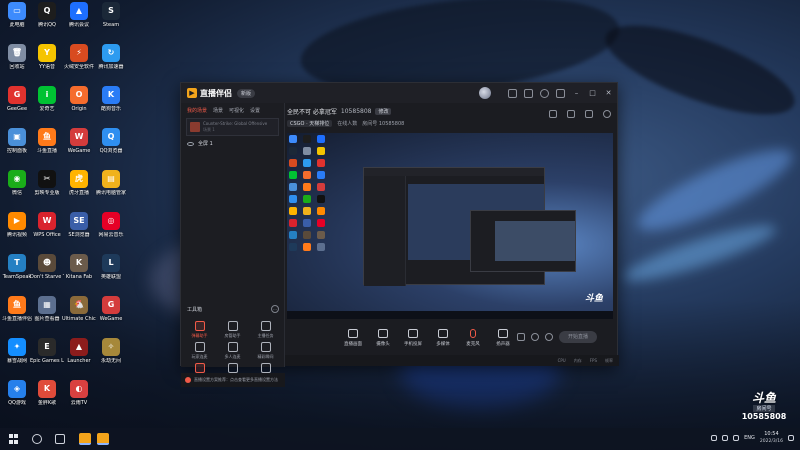 Image resolution: width=800 pixels, height=450 pixels. Describe the element at coordinates (47, 183) in the screenshot. I see `desktop-icon: ✂ 剪映专业版` at that location.